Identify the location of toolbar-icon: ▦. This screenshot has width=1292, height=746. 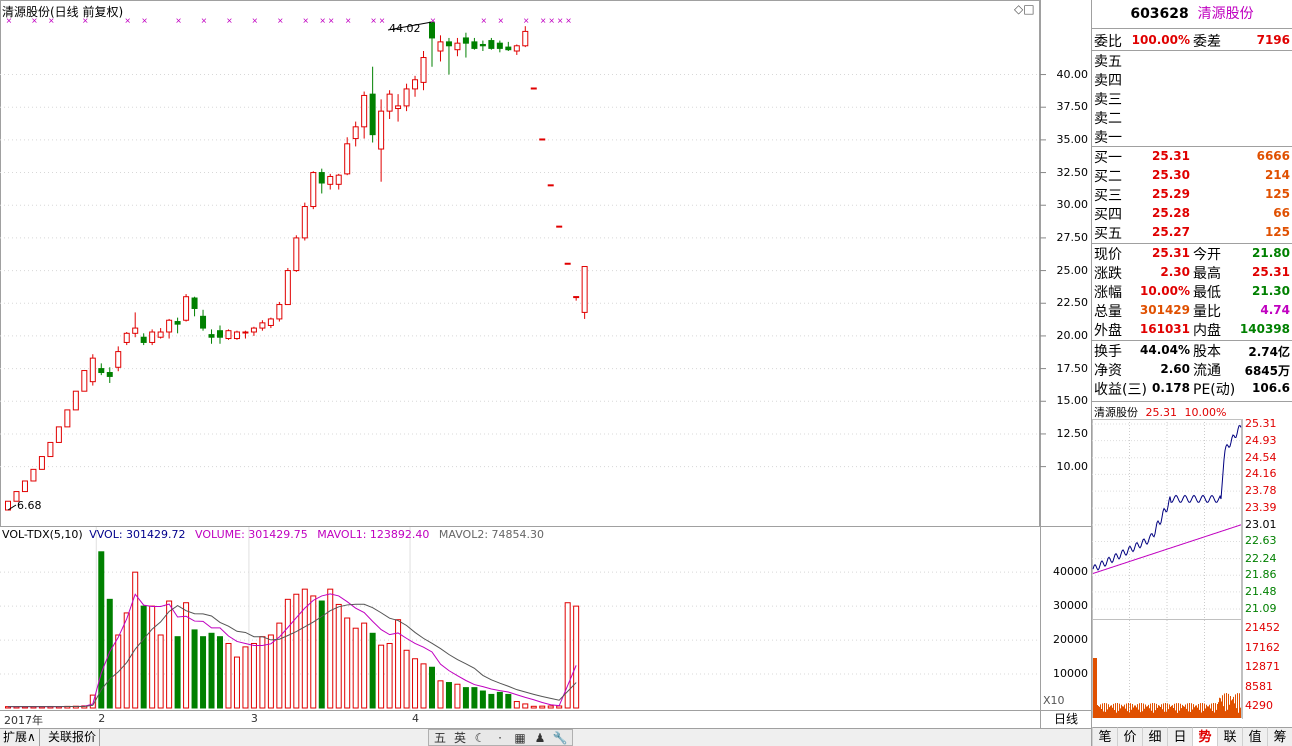
(520, 738).